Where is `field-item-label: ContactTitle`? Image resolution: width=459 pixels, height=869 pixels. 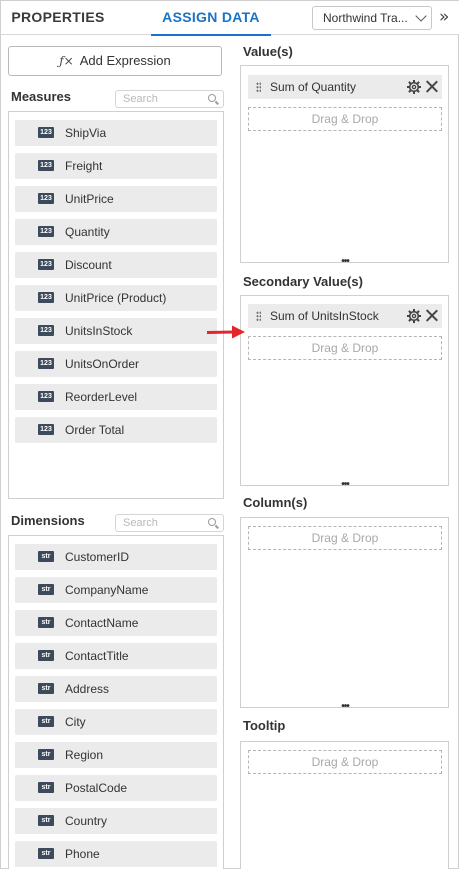
field-item-label: ContactTitle is located at coordinates (97, 656).